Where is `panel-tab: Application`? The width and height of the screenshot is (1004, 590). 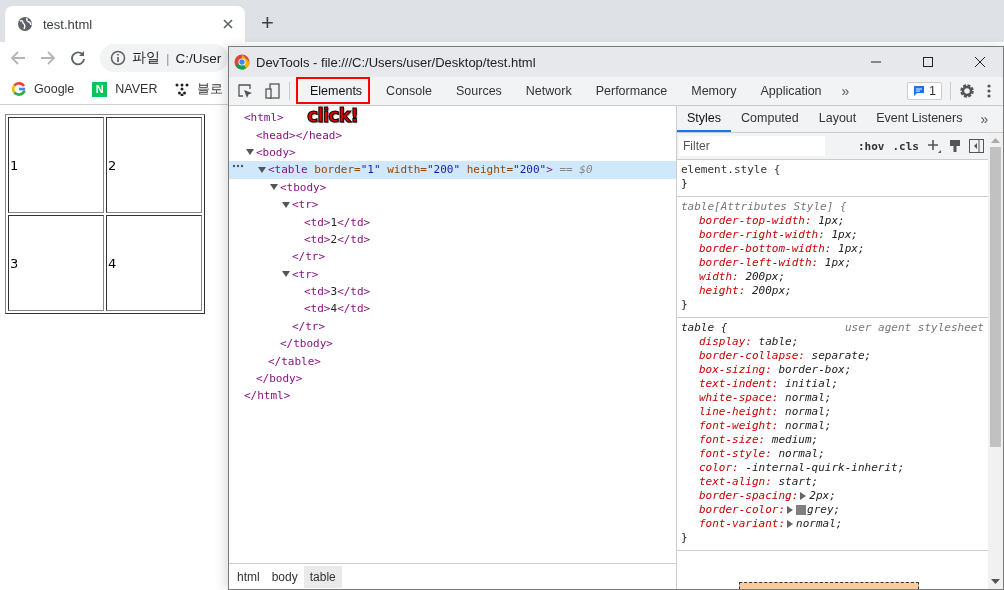 panel-tab: Application is located at coordinates (791, 91).